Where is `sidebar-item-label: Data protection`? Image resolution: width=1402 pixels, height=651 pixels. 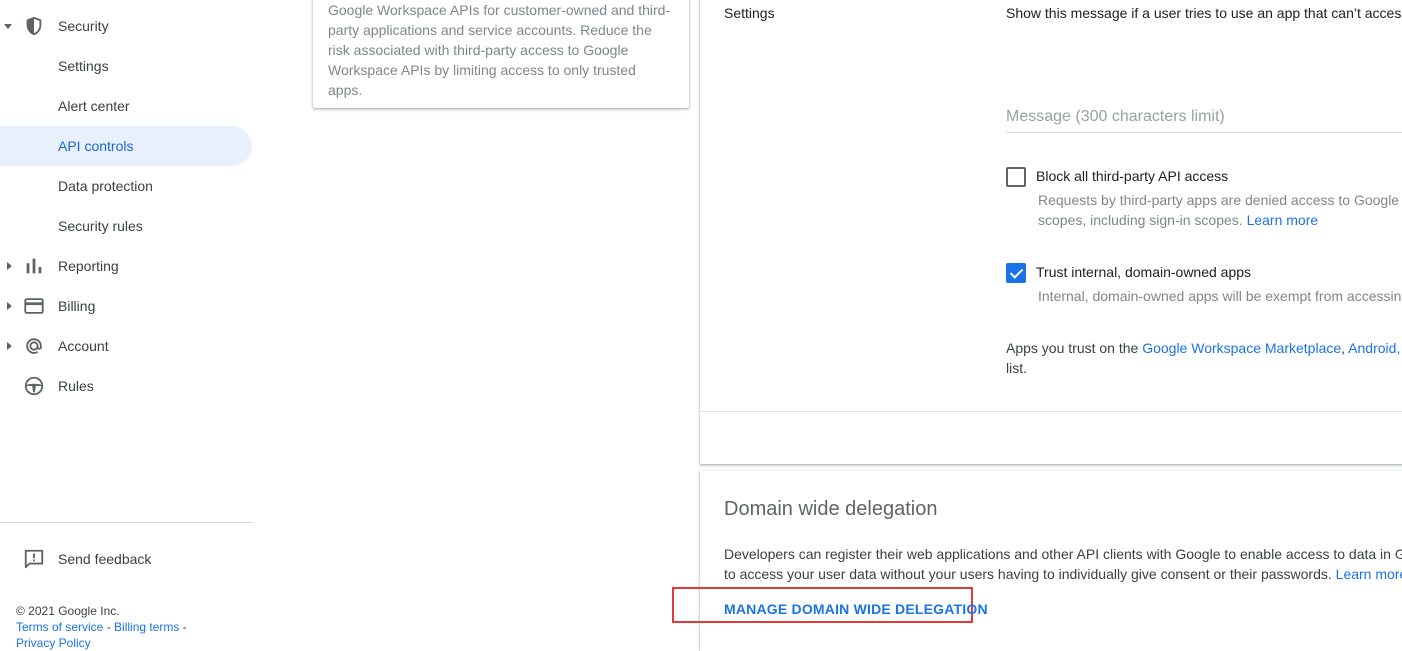 sidebar-item-label: Data protection is located at coordinates (105, 186).